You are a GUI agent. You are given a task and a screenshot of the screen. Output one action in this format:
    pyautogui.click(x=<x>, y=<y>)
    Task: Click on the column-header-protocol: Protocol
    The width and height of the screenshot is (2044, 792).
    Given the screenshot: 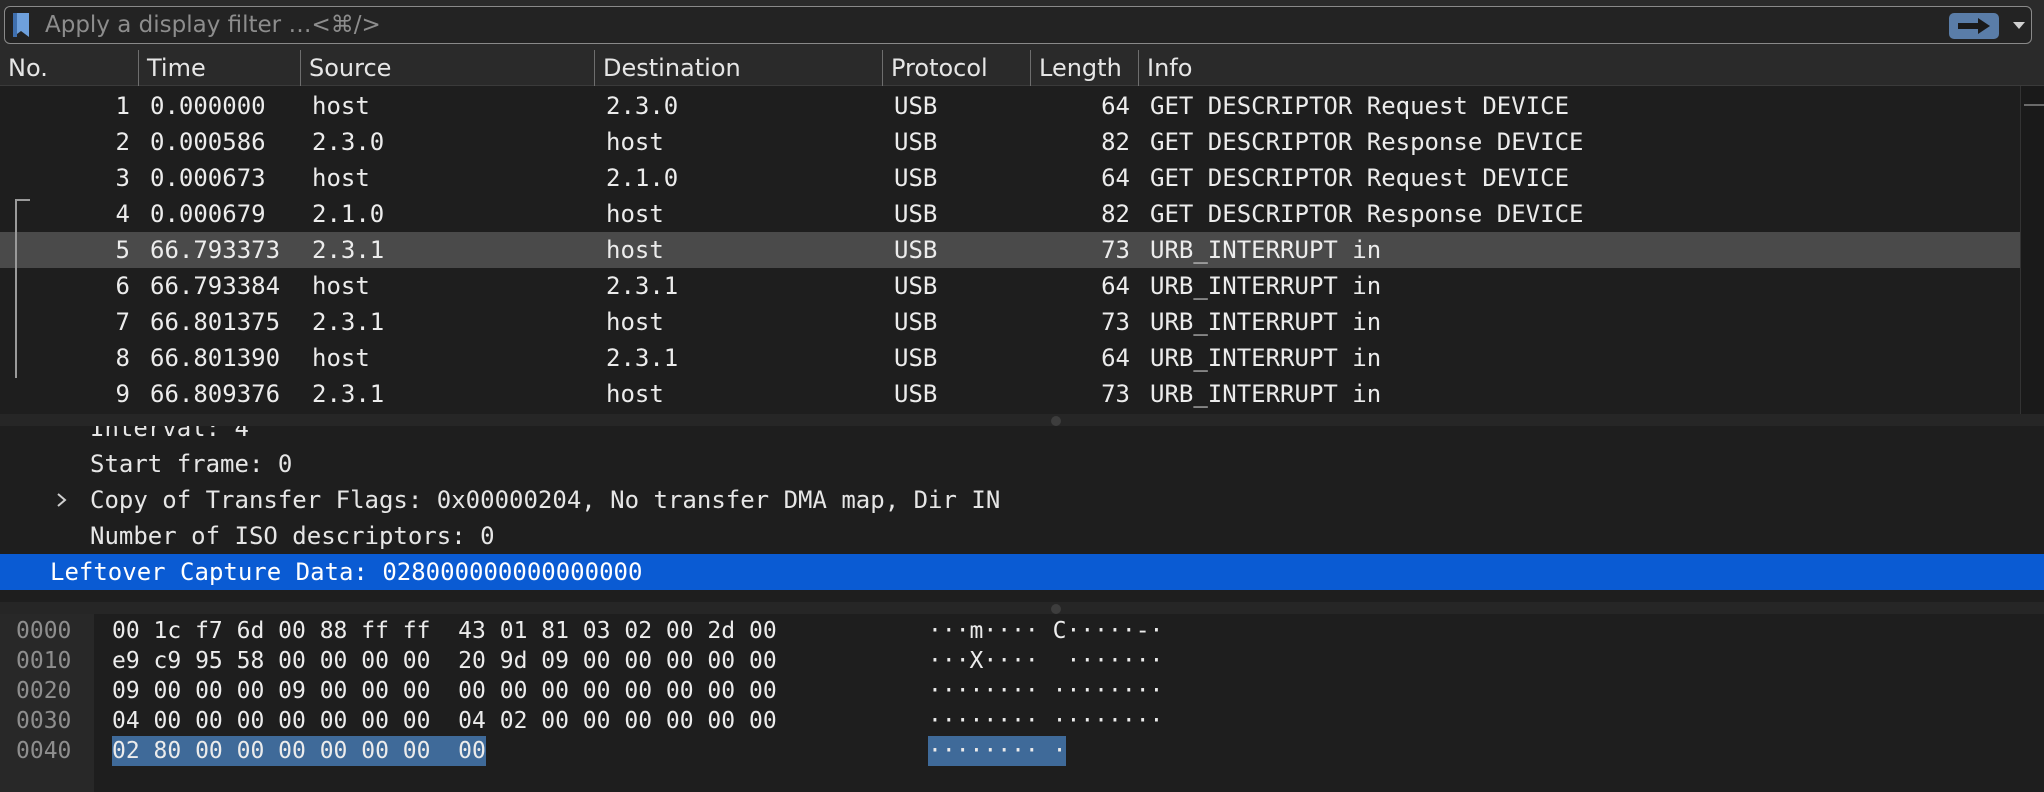 What is the action you would take?
    pyautogui.click(x=956, y=68)
    